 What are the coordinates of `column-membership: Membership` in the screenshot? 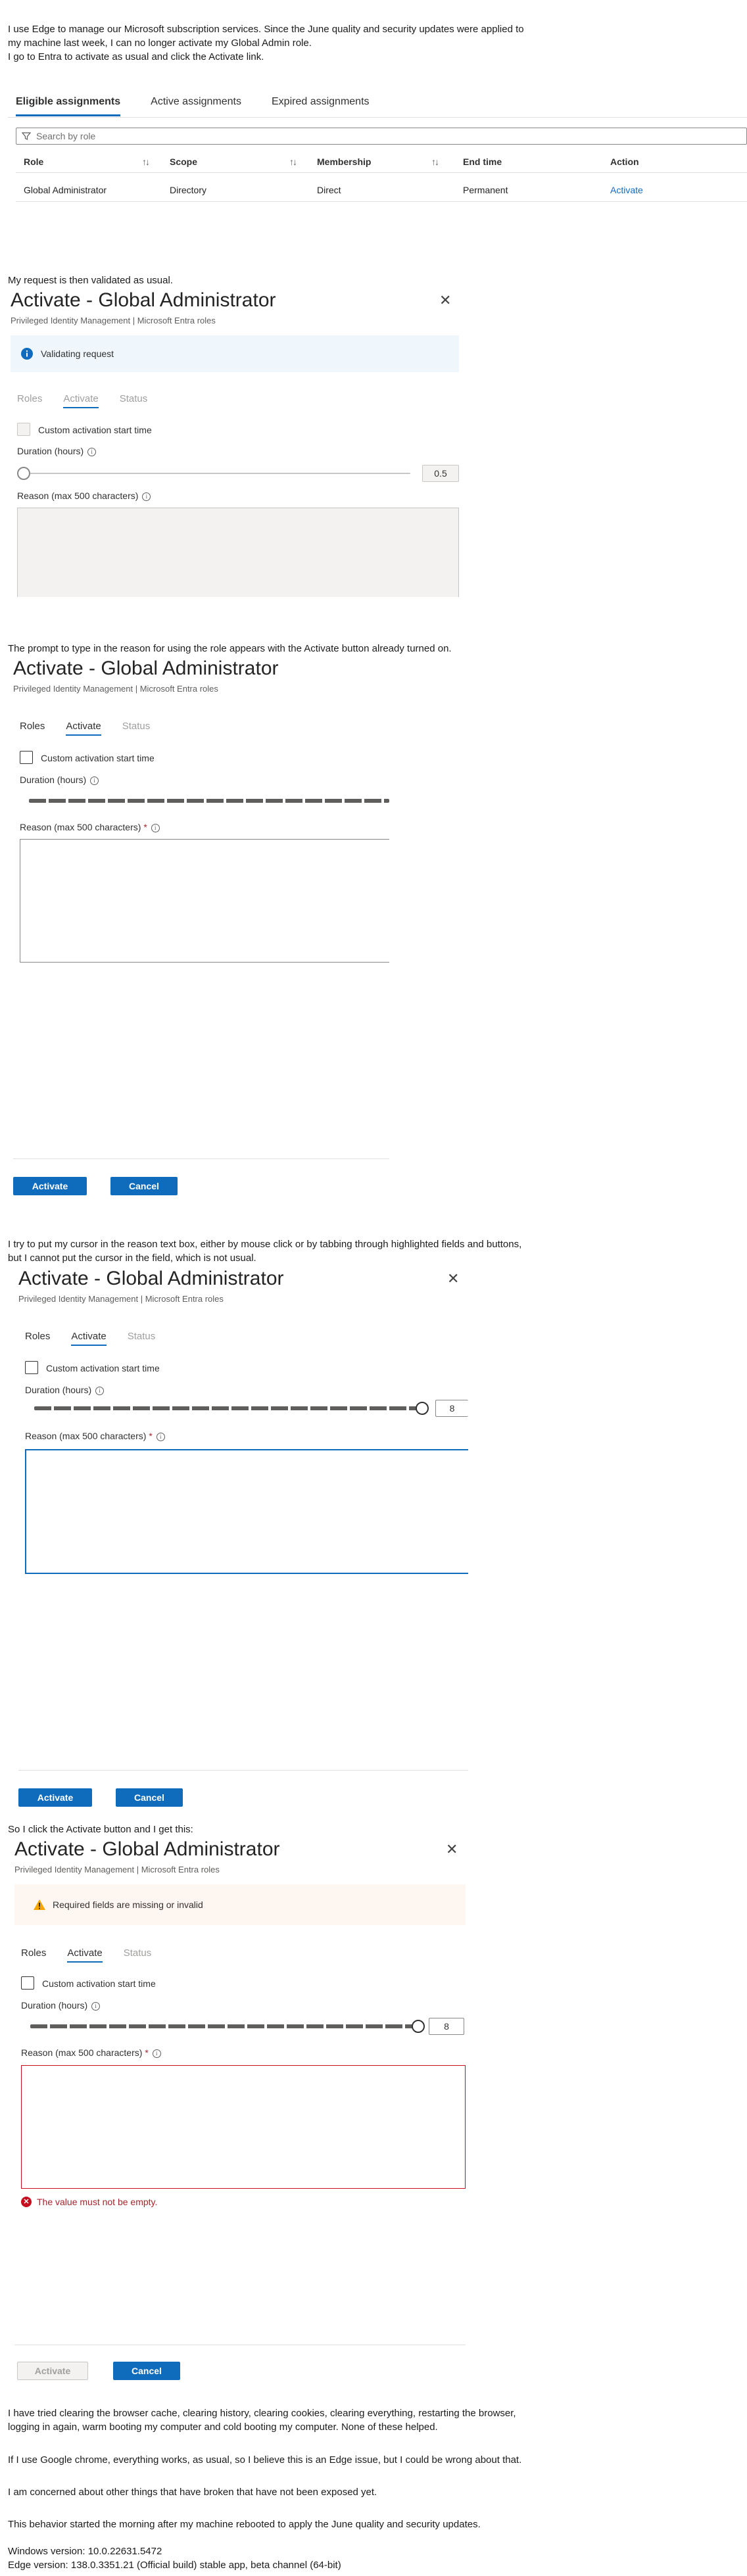 It's located at (344, 162).